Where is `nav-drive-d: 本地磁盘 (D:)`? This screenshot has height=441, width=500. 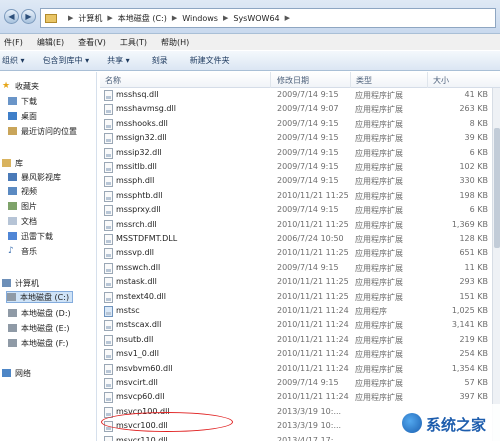 nav-drive-d: 本地磁盘 (D:) is located at coordinates (39, 313).